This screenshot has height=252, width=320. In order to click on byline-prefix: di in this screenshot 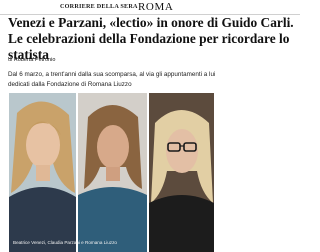, I will do `click(10, 60)`.